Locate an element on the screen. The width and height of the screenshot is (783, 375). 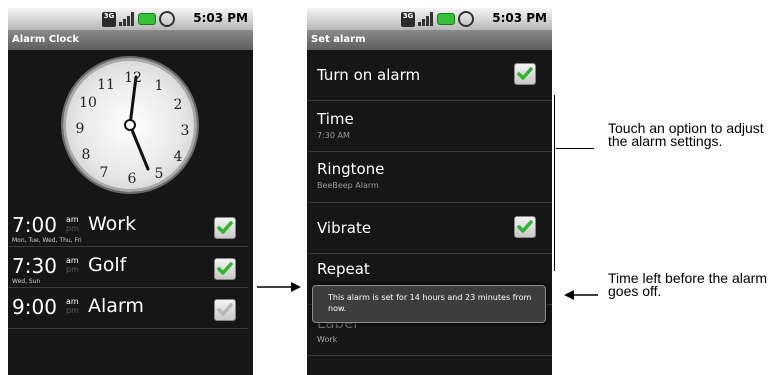
option-value: BeeBeep Alarm is located at coordinates (348, 185).